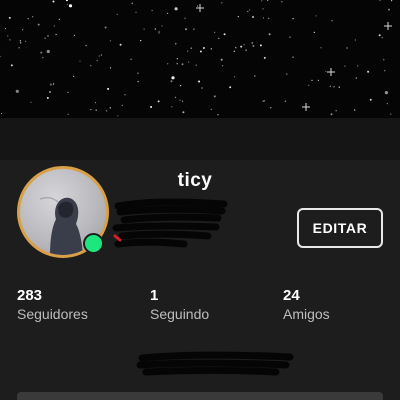 This screenshot has width=400, height=400. What do you see at coordinates (180, 314) in the screenshot?
I see `following-label: Seguindo` at bounding box center [180, 314].